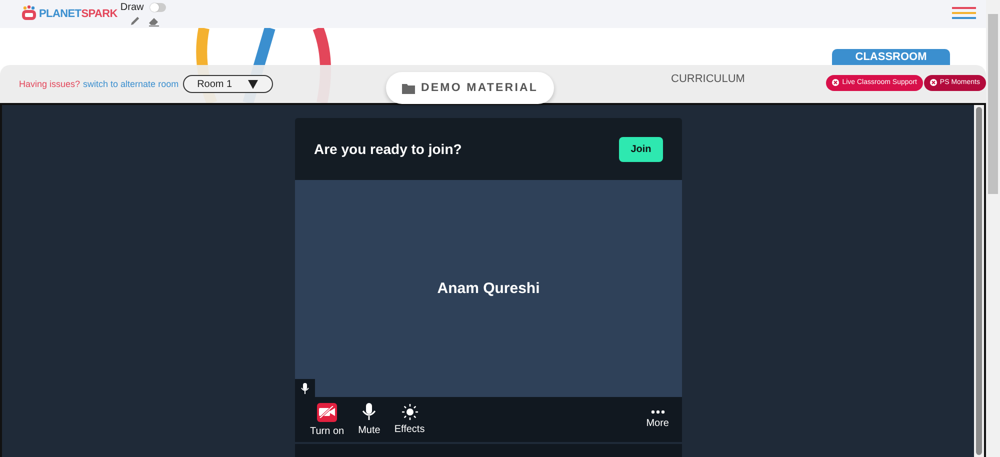 The image size is (1000, 457). Describe the element at coordinates (993, 228) in the screenshot. I see `page-scrollbar` at that location.